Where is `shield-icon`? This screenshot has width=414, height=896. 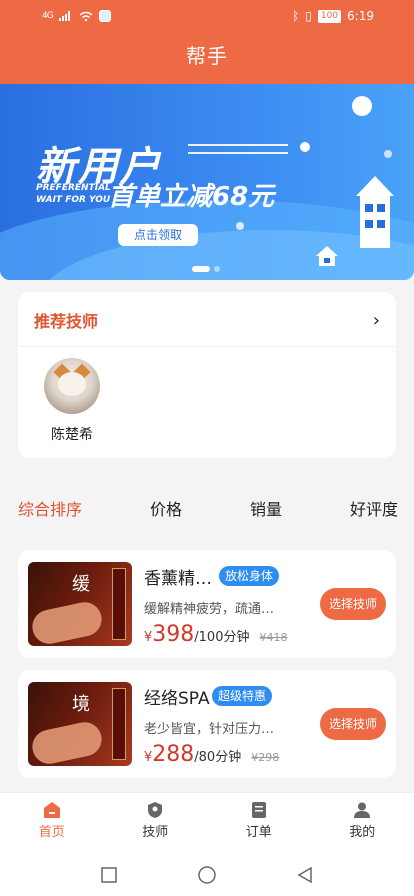 shield-icon is located at coordinates (155, 810).